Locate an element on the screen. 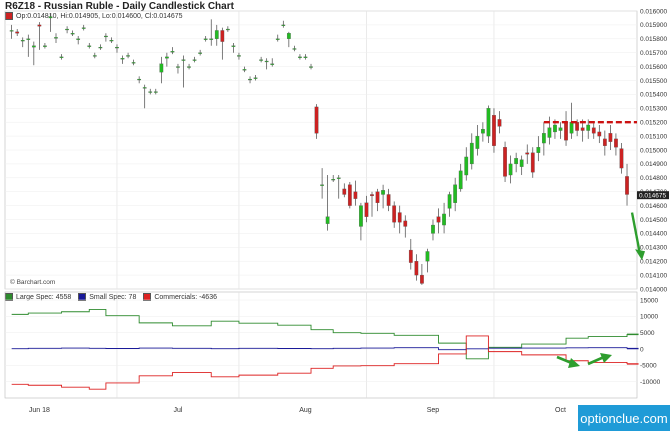  price-tick-label: 0.015300 is located at coordinates (653, 109).